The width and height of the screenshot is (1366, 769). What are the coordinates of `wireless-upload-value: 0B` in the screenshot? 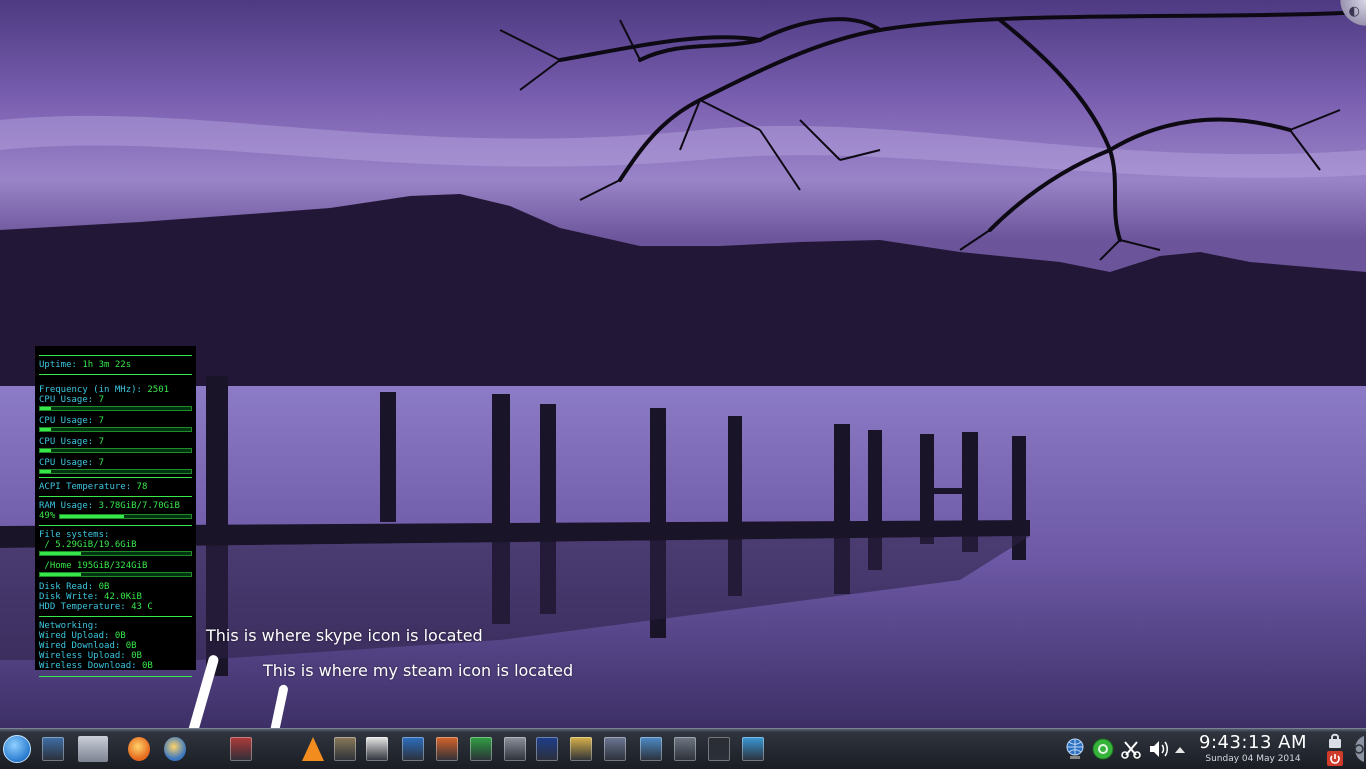 It's located at (136, 656).